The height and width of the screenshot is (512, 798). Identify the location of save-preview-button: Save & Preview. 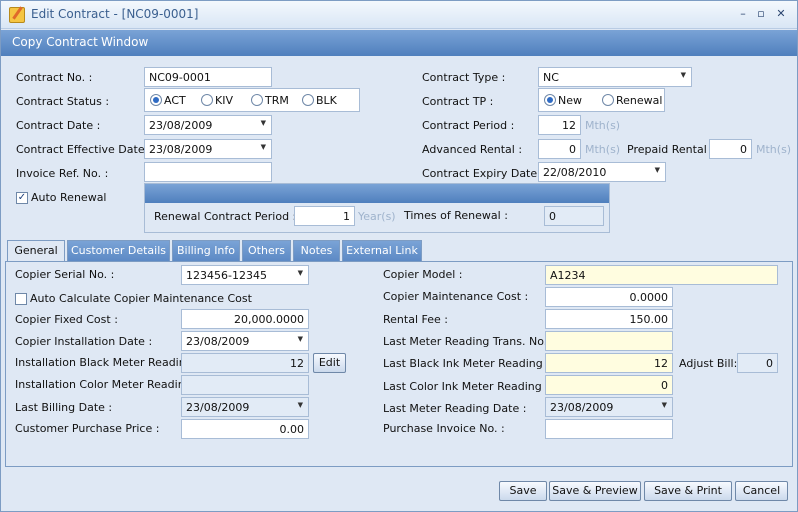
(595, 491).